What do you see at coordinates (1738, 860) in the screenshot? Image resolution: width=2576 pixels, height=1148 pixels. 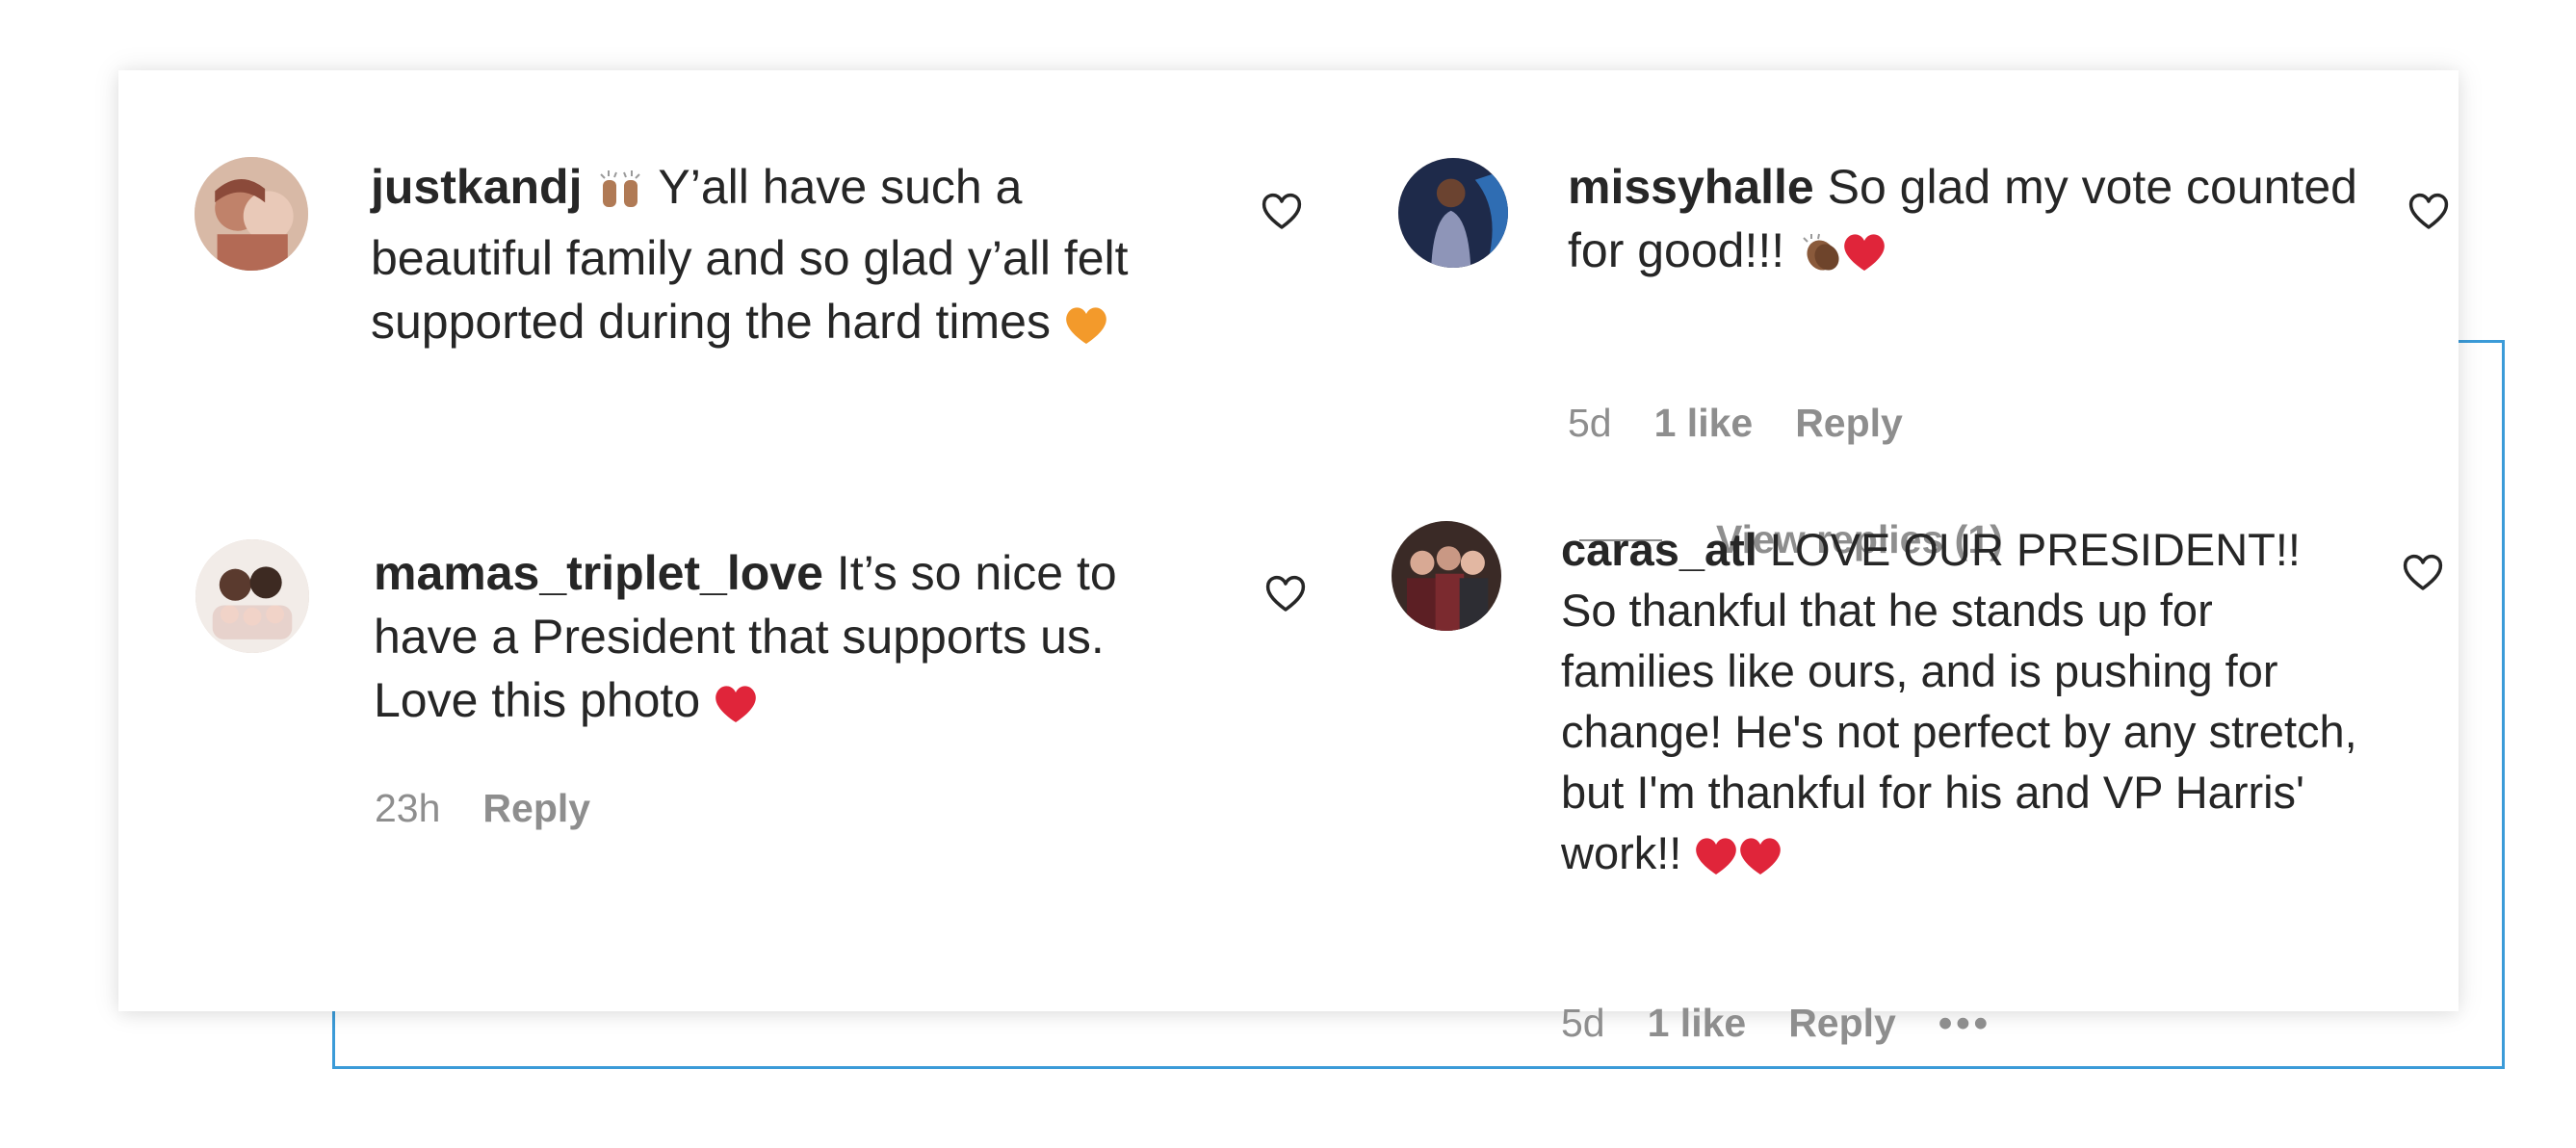 I see `two-red-hearts-icon` at bounding box center [1738, 860].